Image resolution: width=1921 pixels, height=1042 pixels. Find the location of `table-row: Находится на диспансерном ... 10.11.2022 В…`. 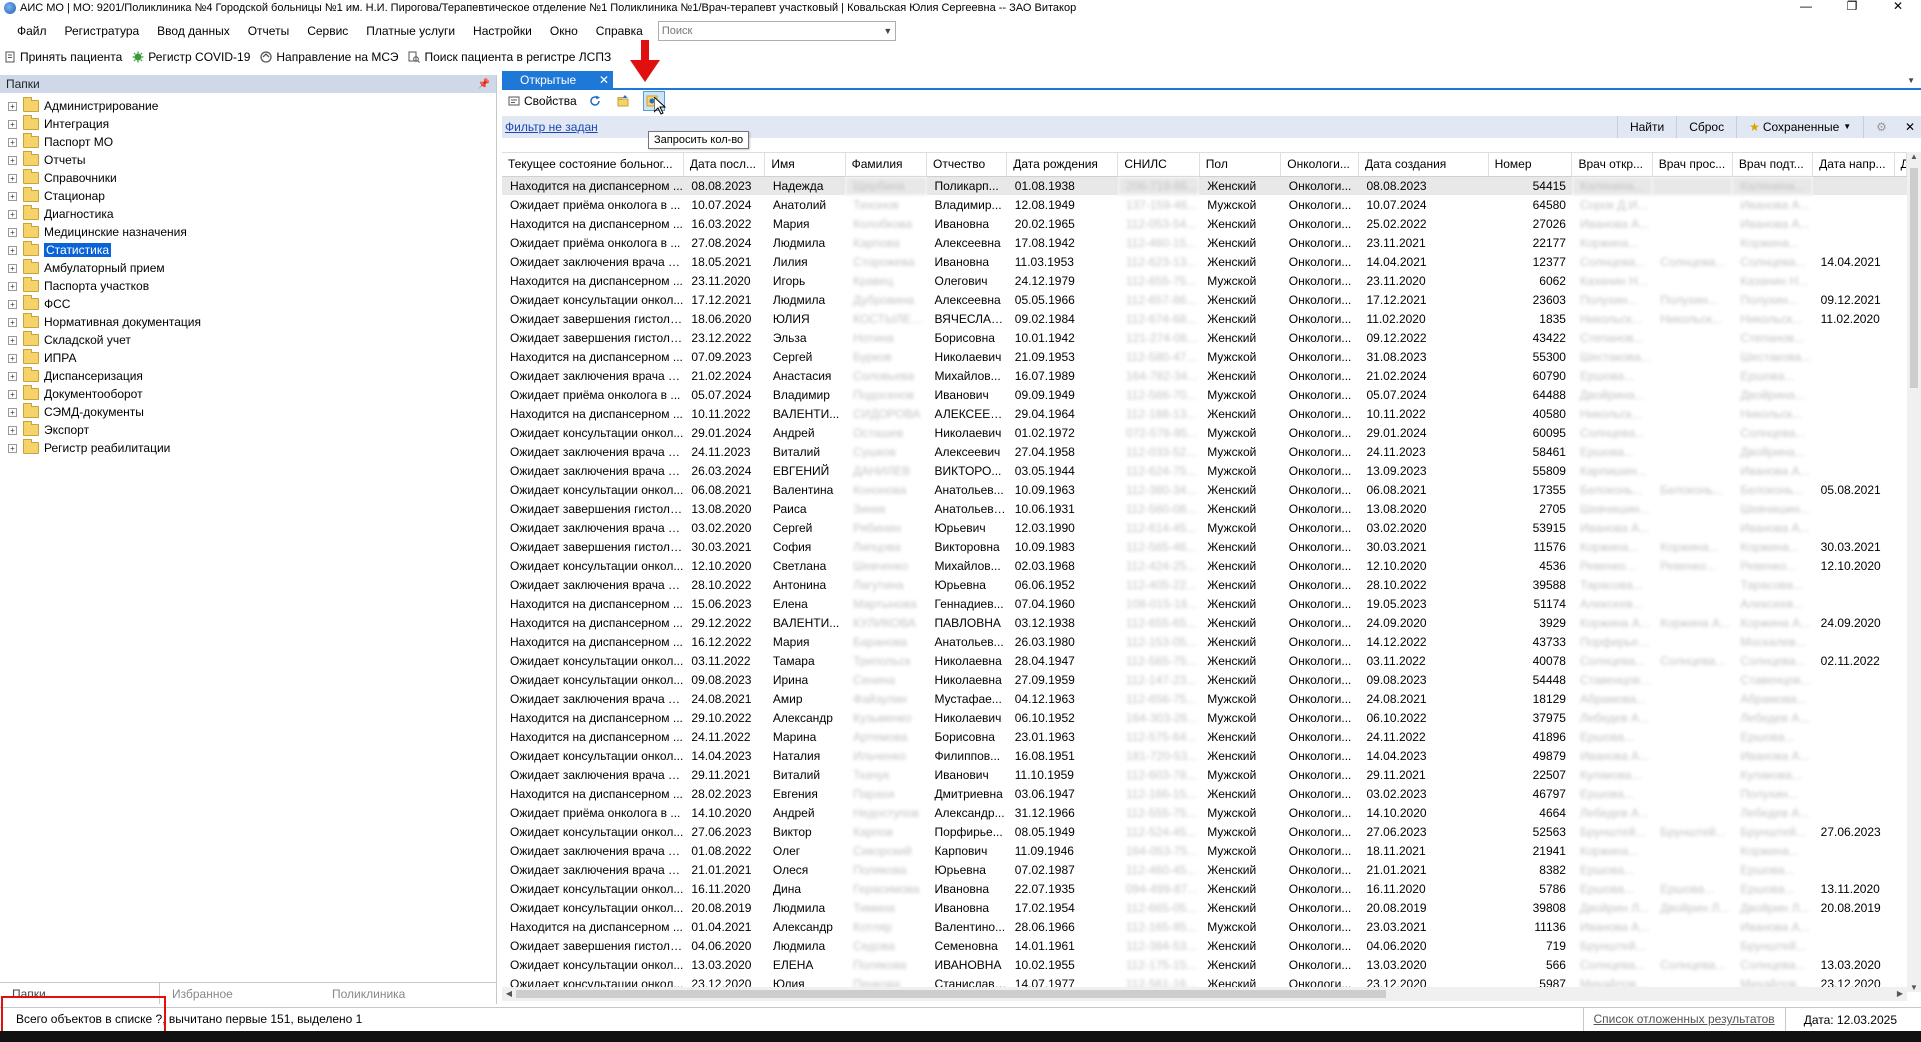

table-row: Находится на диспансерном ... 10.11.2022 В… is located at coordinates (1204, 413).